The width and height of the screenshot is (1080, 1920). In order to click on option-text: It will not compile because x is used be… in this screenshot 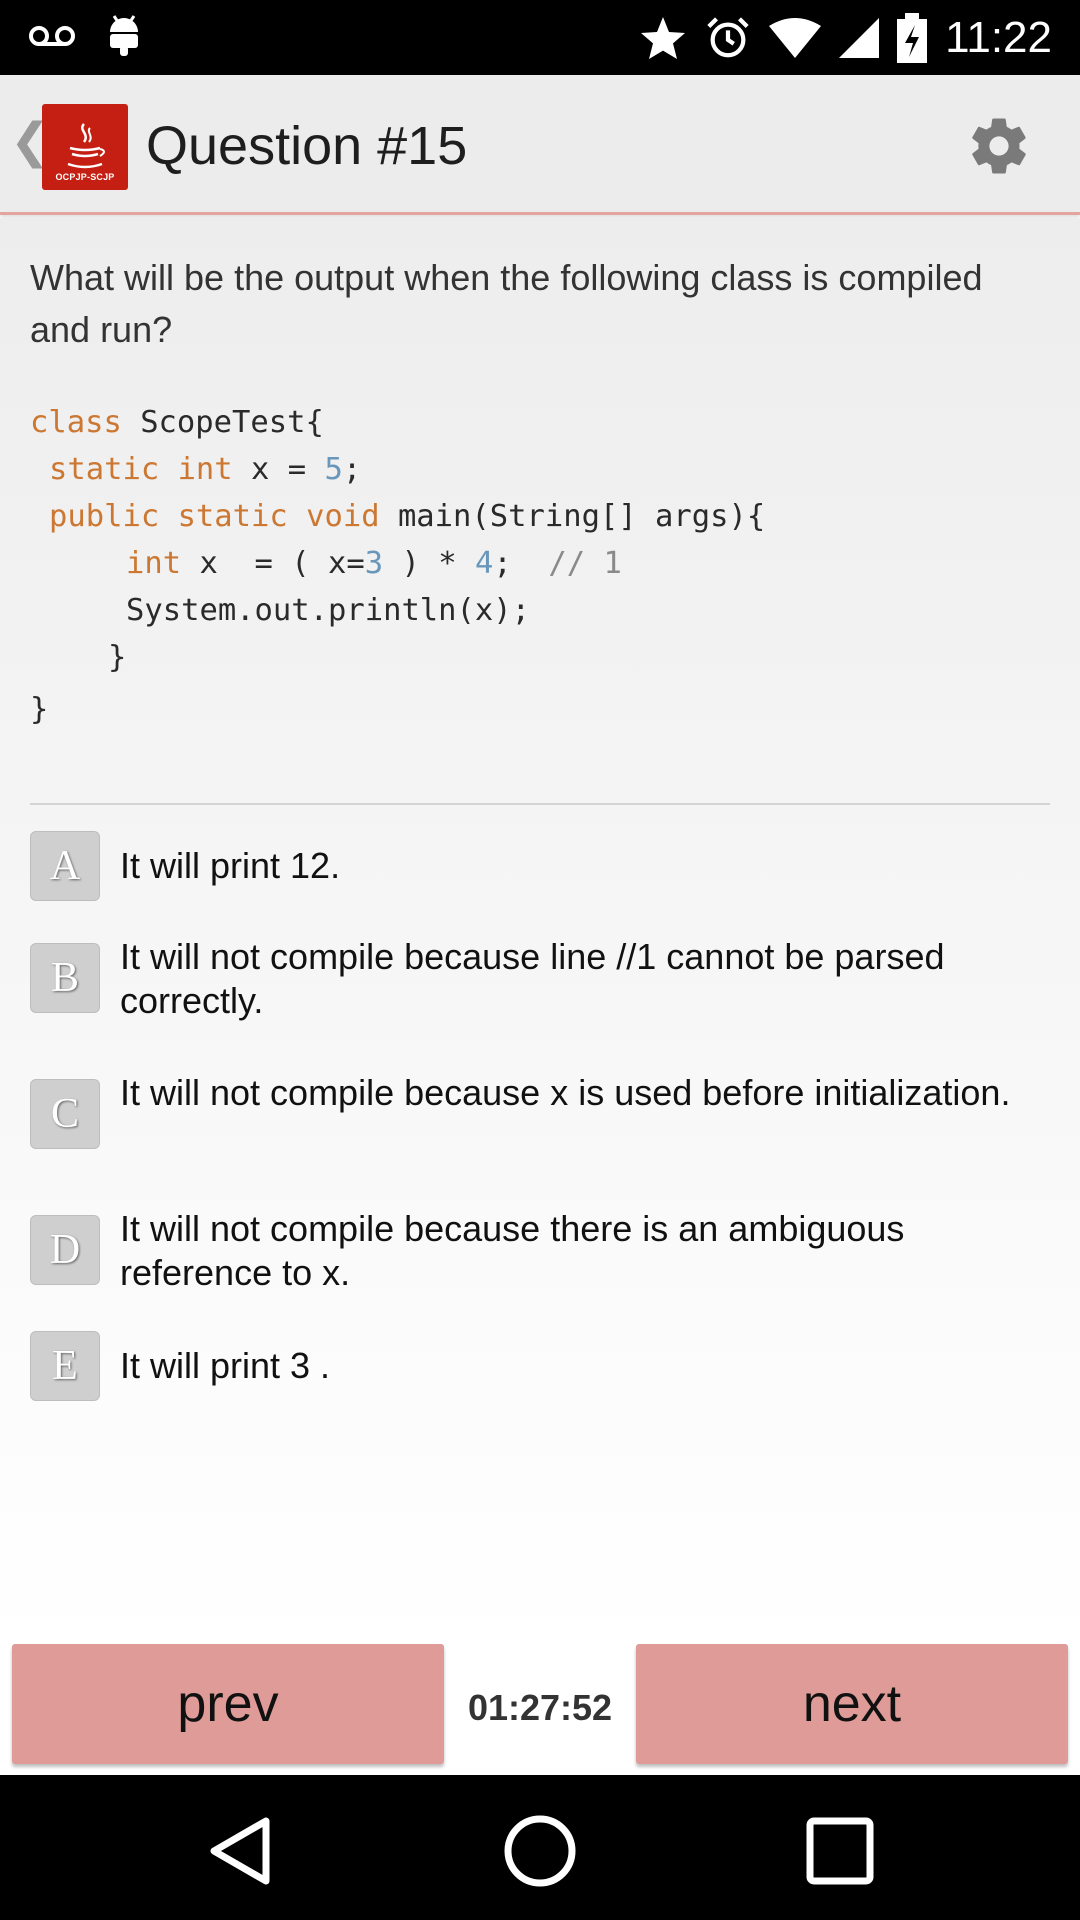, I will do `click(565, 1092)`.